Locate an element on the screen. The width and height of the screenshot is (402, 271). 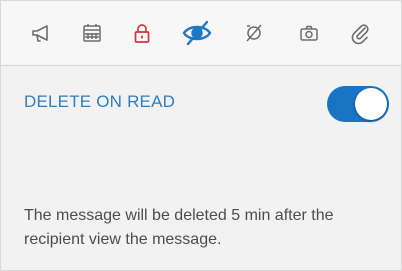
encrypt-button is located at coordinates (142, 33).